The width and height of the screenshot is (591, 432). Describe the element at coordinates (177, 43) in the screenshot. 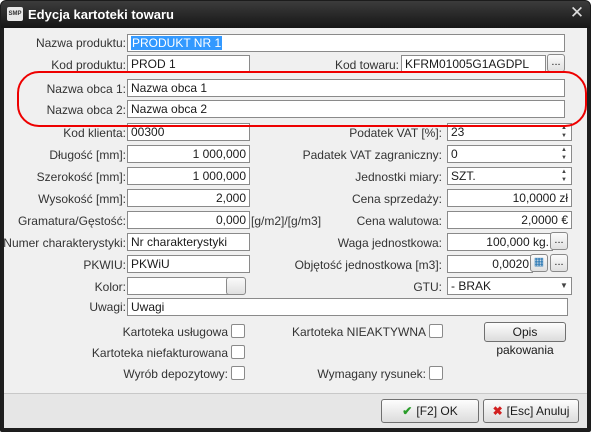

I see `nazwa-produktu-value: PRODUKT NR 1` at that location.